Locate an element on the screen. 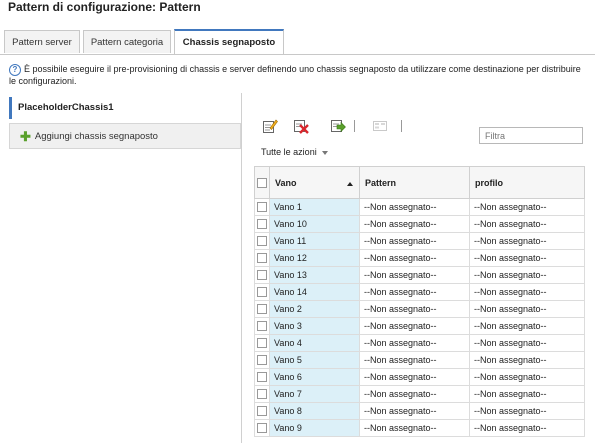 The image size is (595, 443). column-header-profilo: profilo is located at coordinates (527, 182).